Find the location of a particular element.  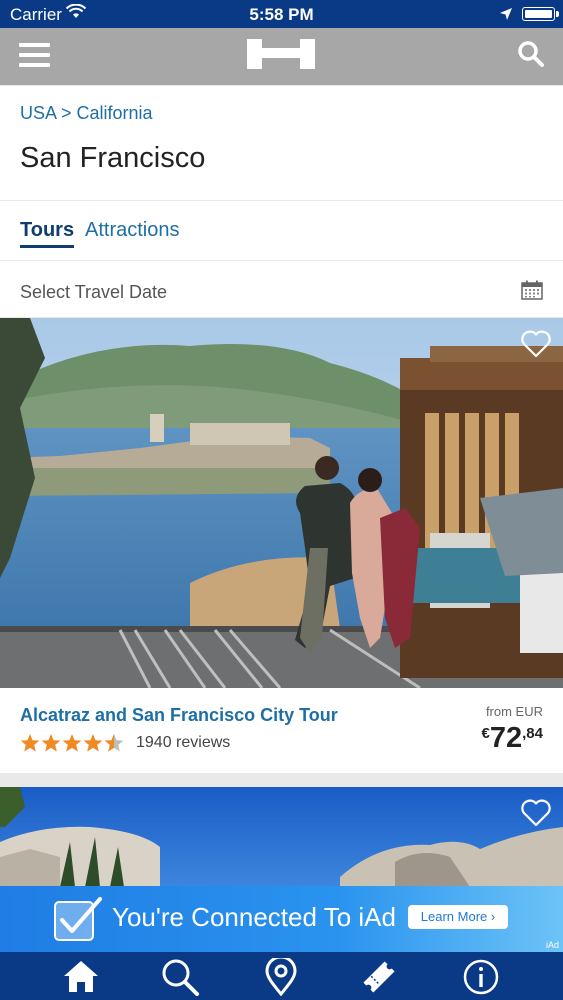

calendar-icon is located at coordinates (532, 292).